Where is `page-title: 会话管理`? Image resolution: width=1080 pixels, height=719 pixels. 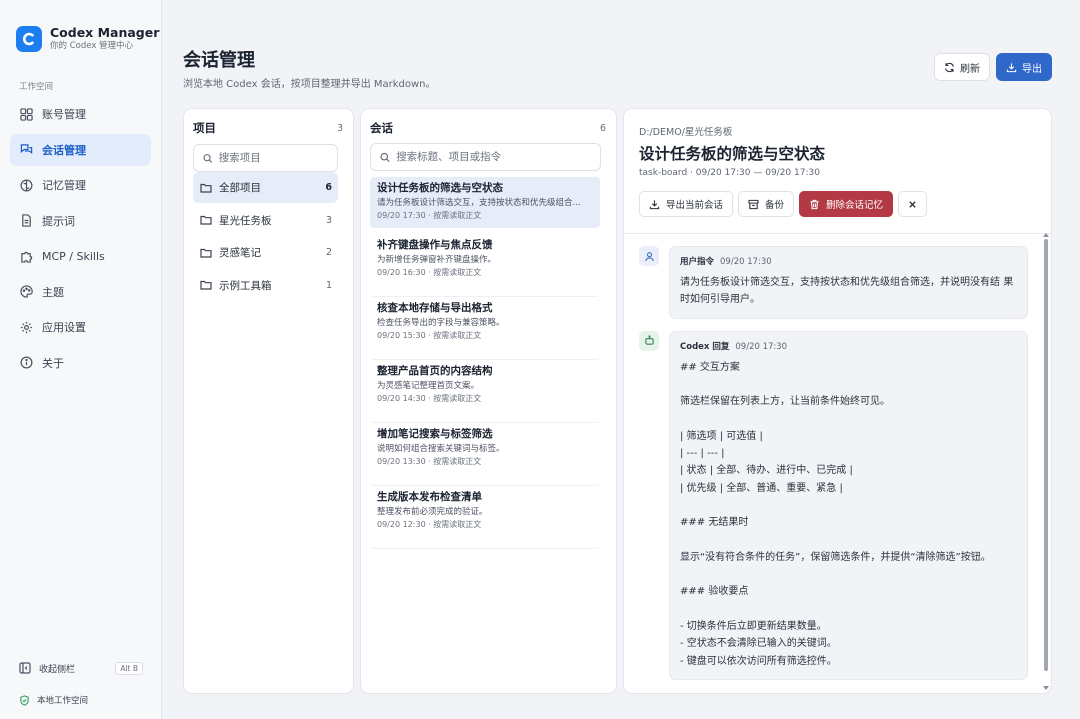
page-title: 会话管理 is located at coordinates (219, 60).